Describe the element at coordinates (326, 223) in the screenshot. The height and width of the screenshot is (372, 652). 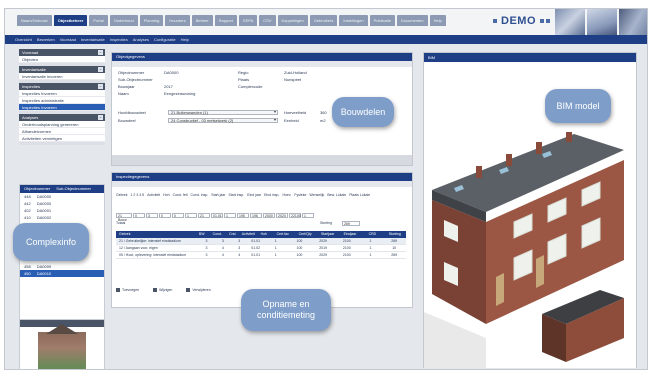
I see `storting-label: Storting` at that location.